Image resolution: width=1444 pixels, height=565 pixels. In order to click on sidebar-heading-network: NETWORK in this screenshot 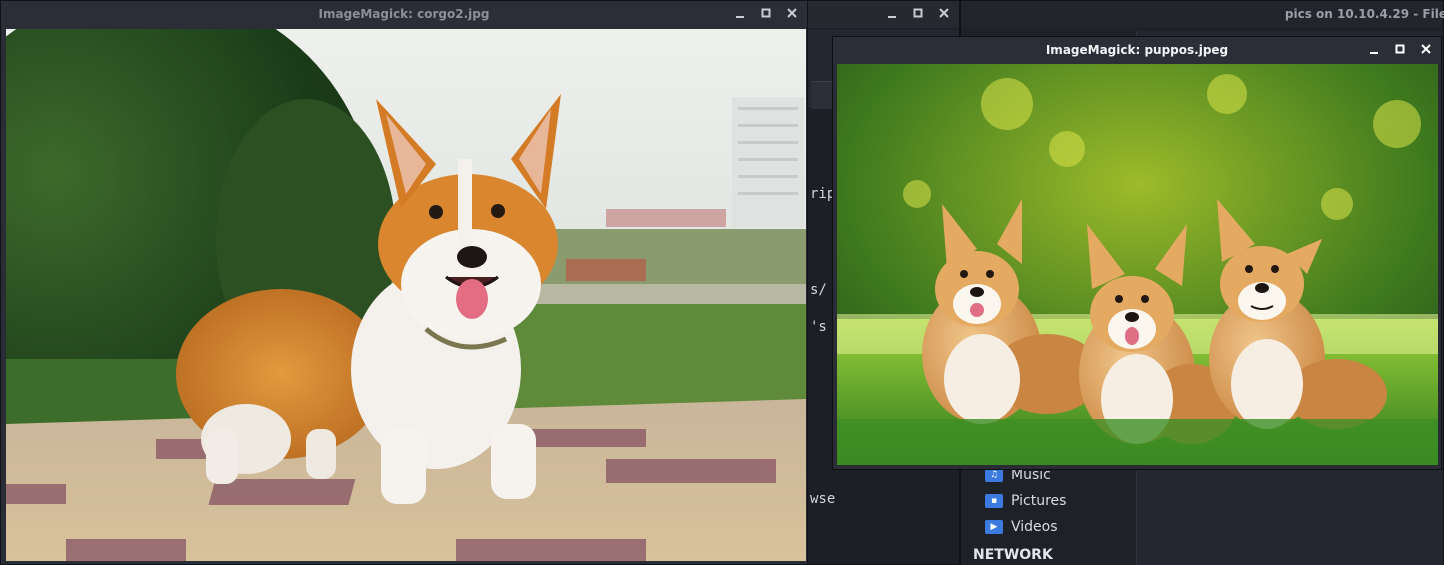, I will do `click(1013, 555)`.